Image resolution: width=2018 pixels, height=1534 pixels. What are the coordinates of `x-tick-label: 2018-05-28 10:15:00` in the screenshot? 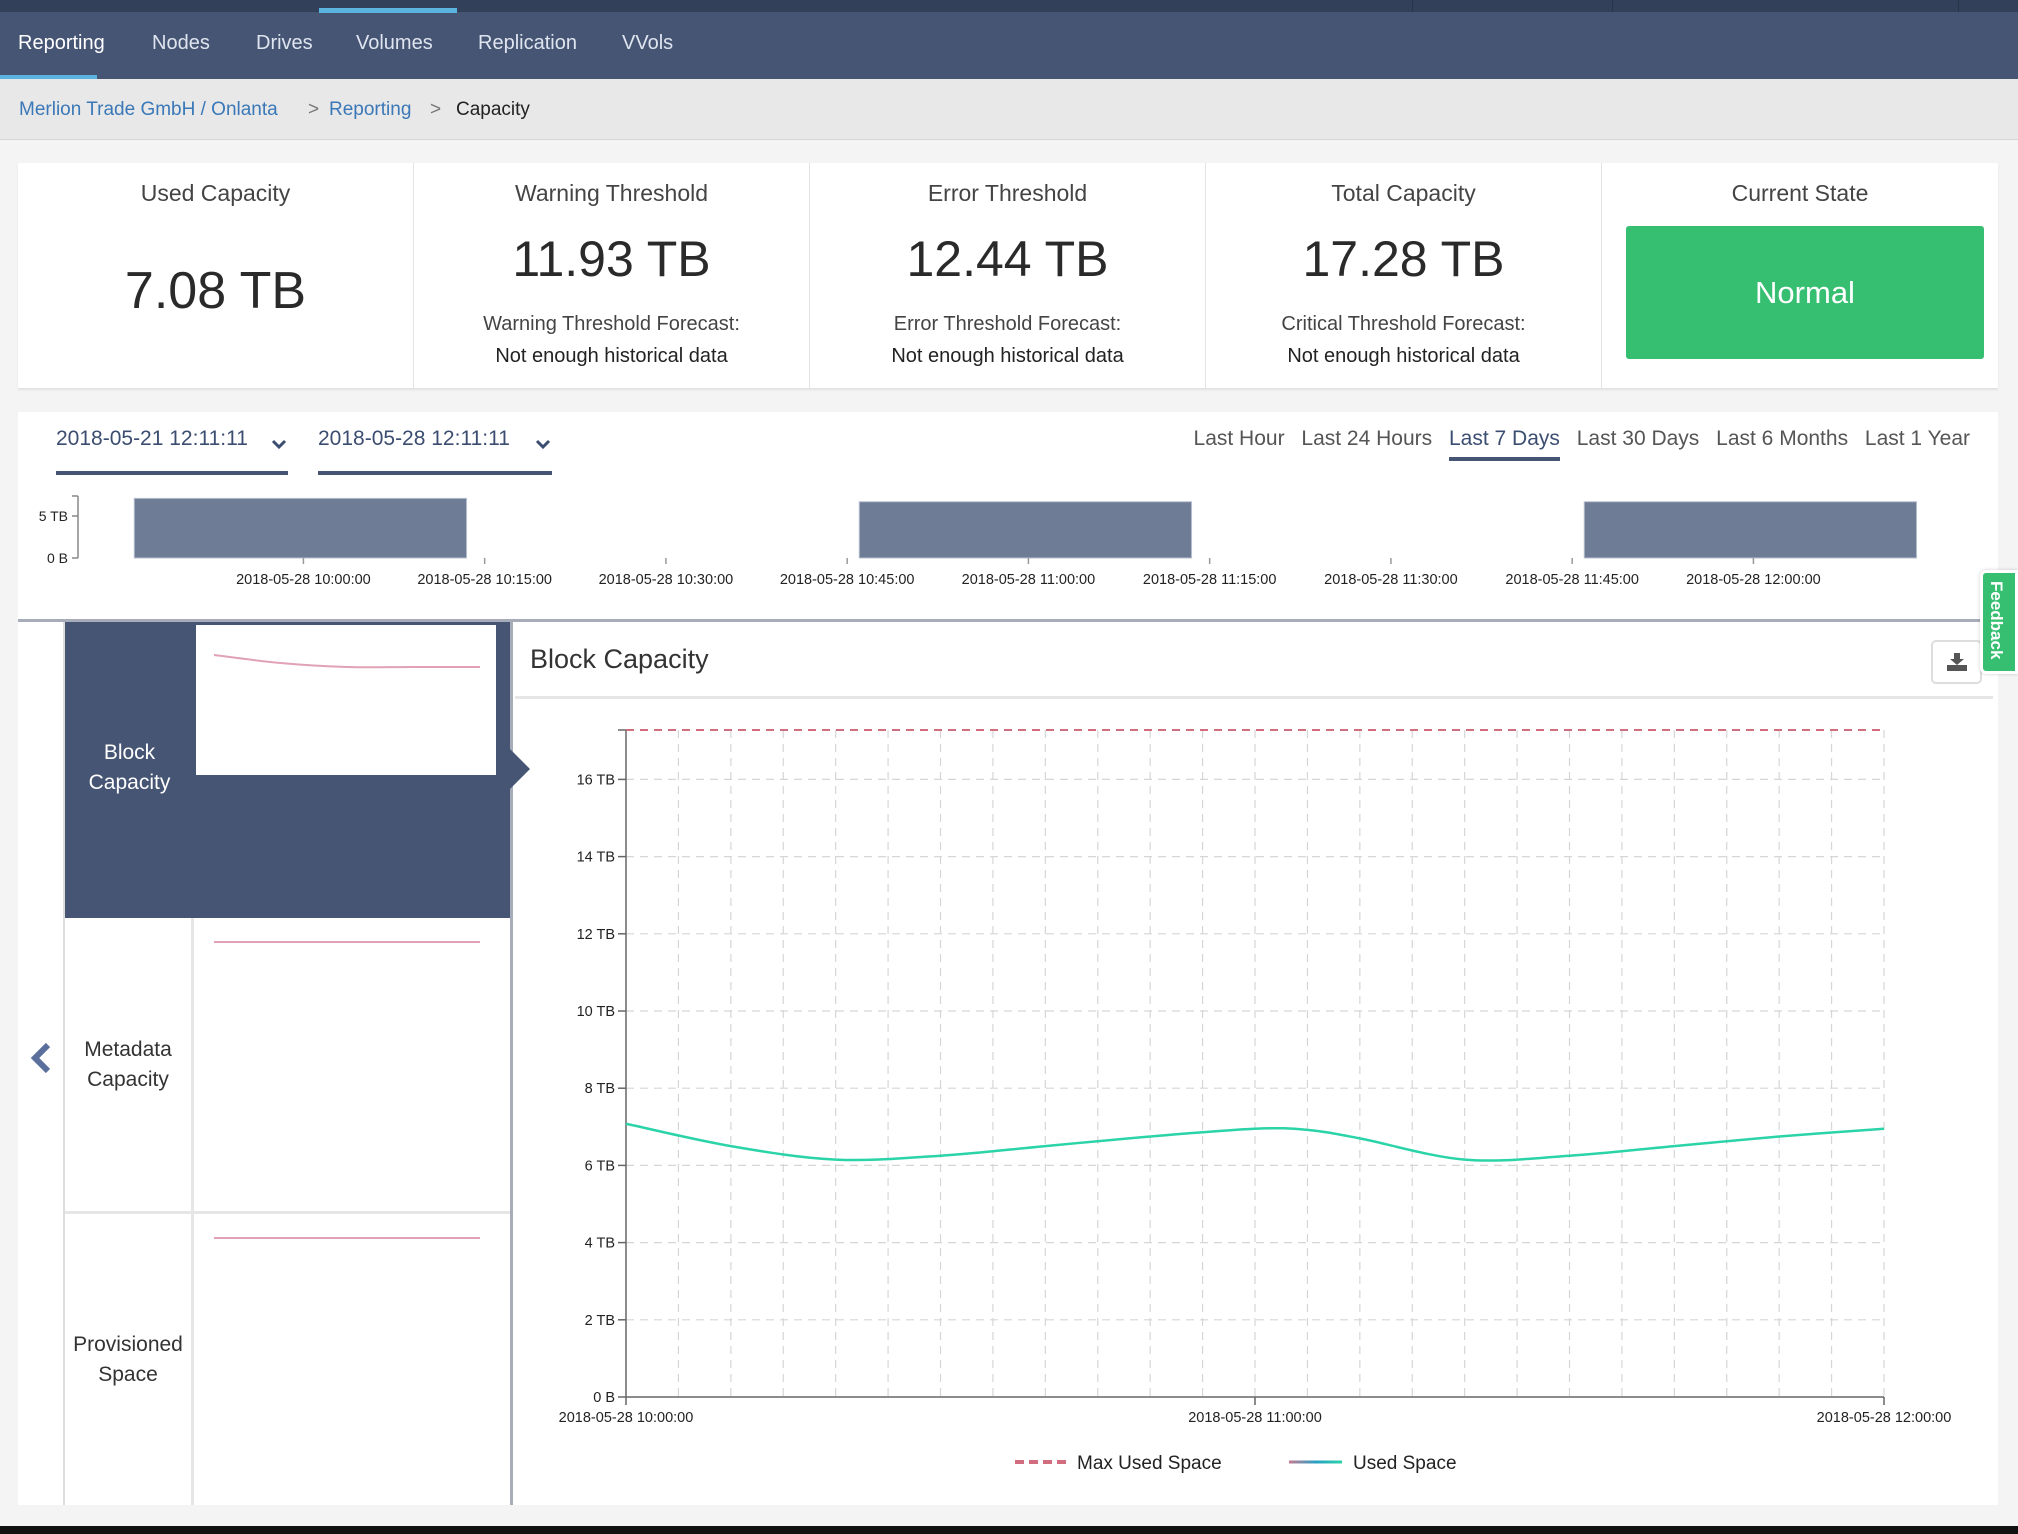 It's located at (484, 580).